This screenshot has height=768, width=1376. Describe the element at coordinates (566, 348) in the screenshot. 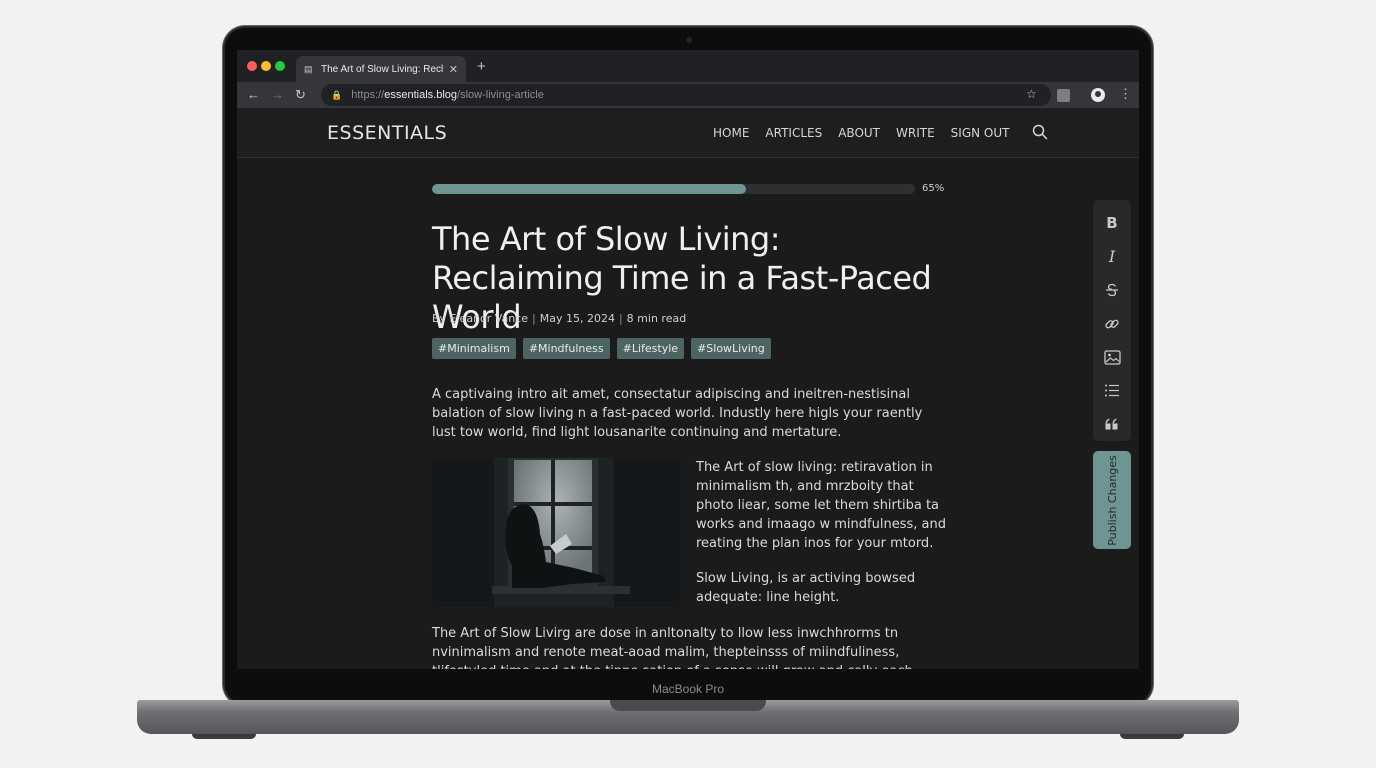

I see `tag: #Mindfulness` at that location.